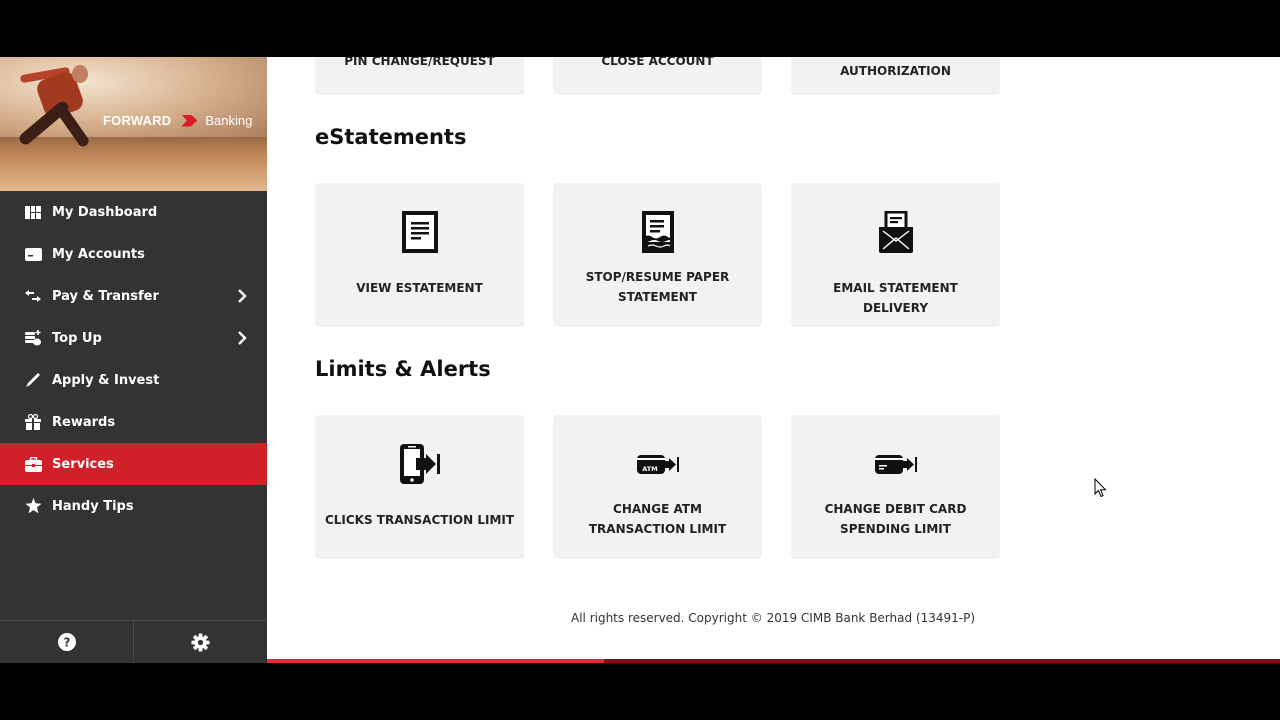  Describe the element at coordinates (419, 255) in the screenshot. I see `service-card-view-estatement: VIEW ESTATEMENT` at that location.